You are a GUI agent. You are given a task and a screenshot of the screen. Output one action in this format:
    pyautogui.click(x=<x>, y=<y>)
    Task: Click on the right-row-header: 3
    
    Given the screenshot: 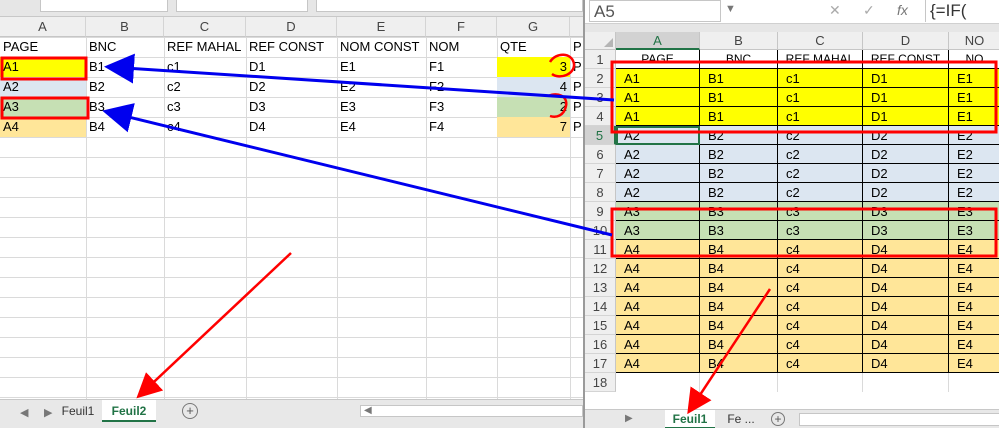 What is the action you would take?
    pyautogui.click(x=600, y=97)
    